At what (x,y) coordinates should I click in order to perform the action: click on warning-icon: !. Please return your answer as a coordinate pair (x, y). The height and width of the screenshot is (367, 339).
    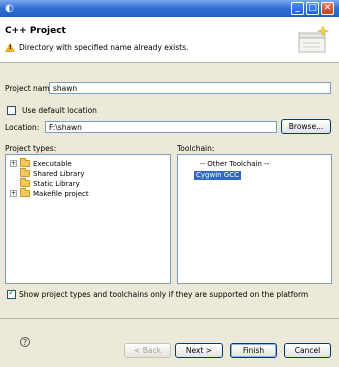
    Looking at the image, I should click on (10, 47).